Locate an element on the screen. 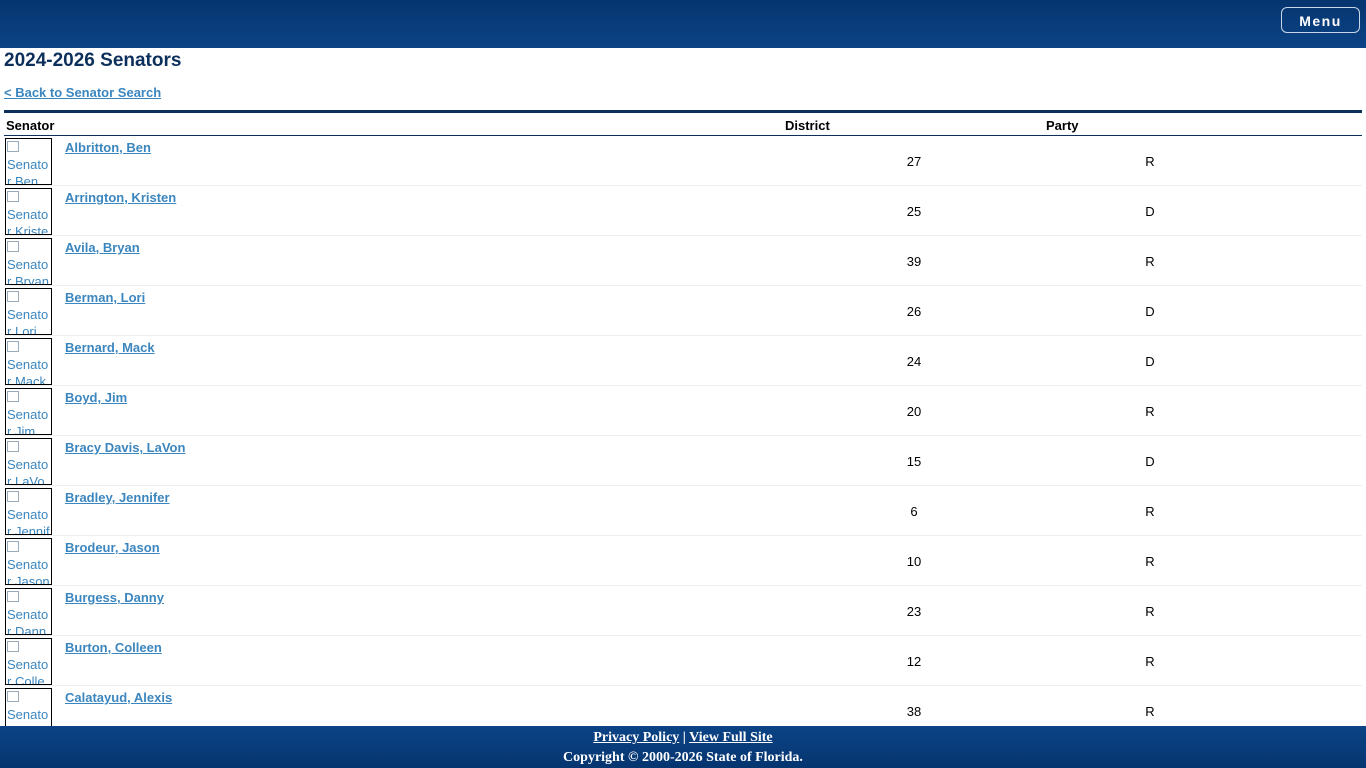 This screenshot has width=1366, height=768. photo-alt-text: Senator Mack is located at coordinates (28, 371).